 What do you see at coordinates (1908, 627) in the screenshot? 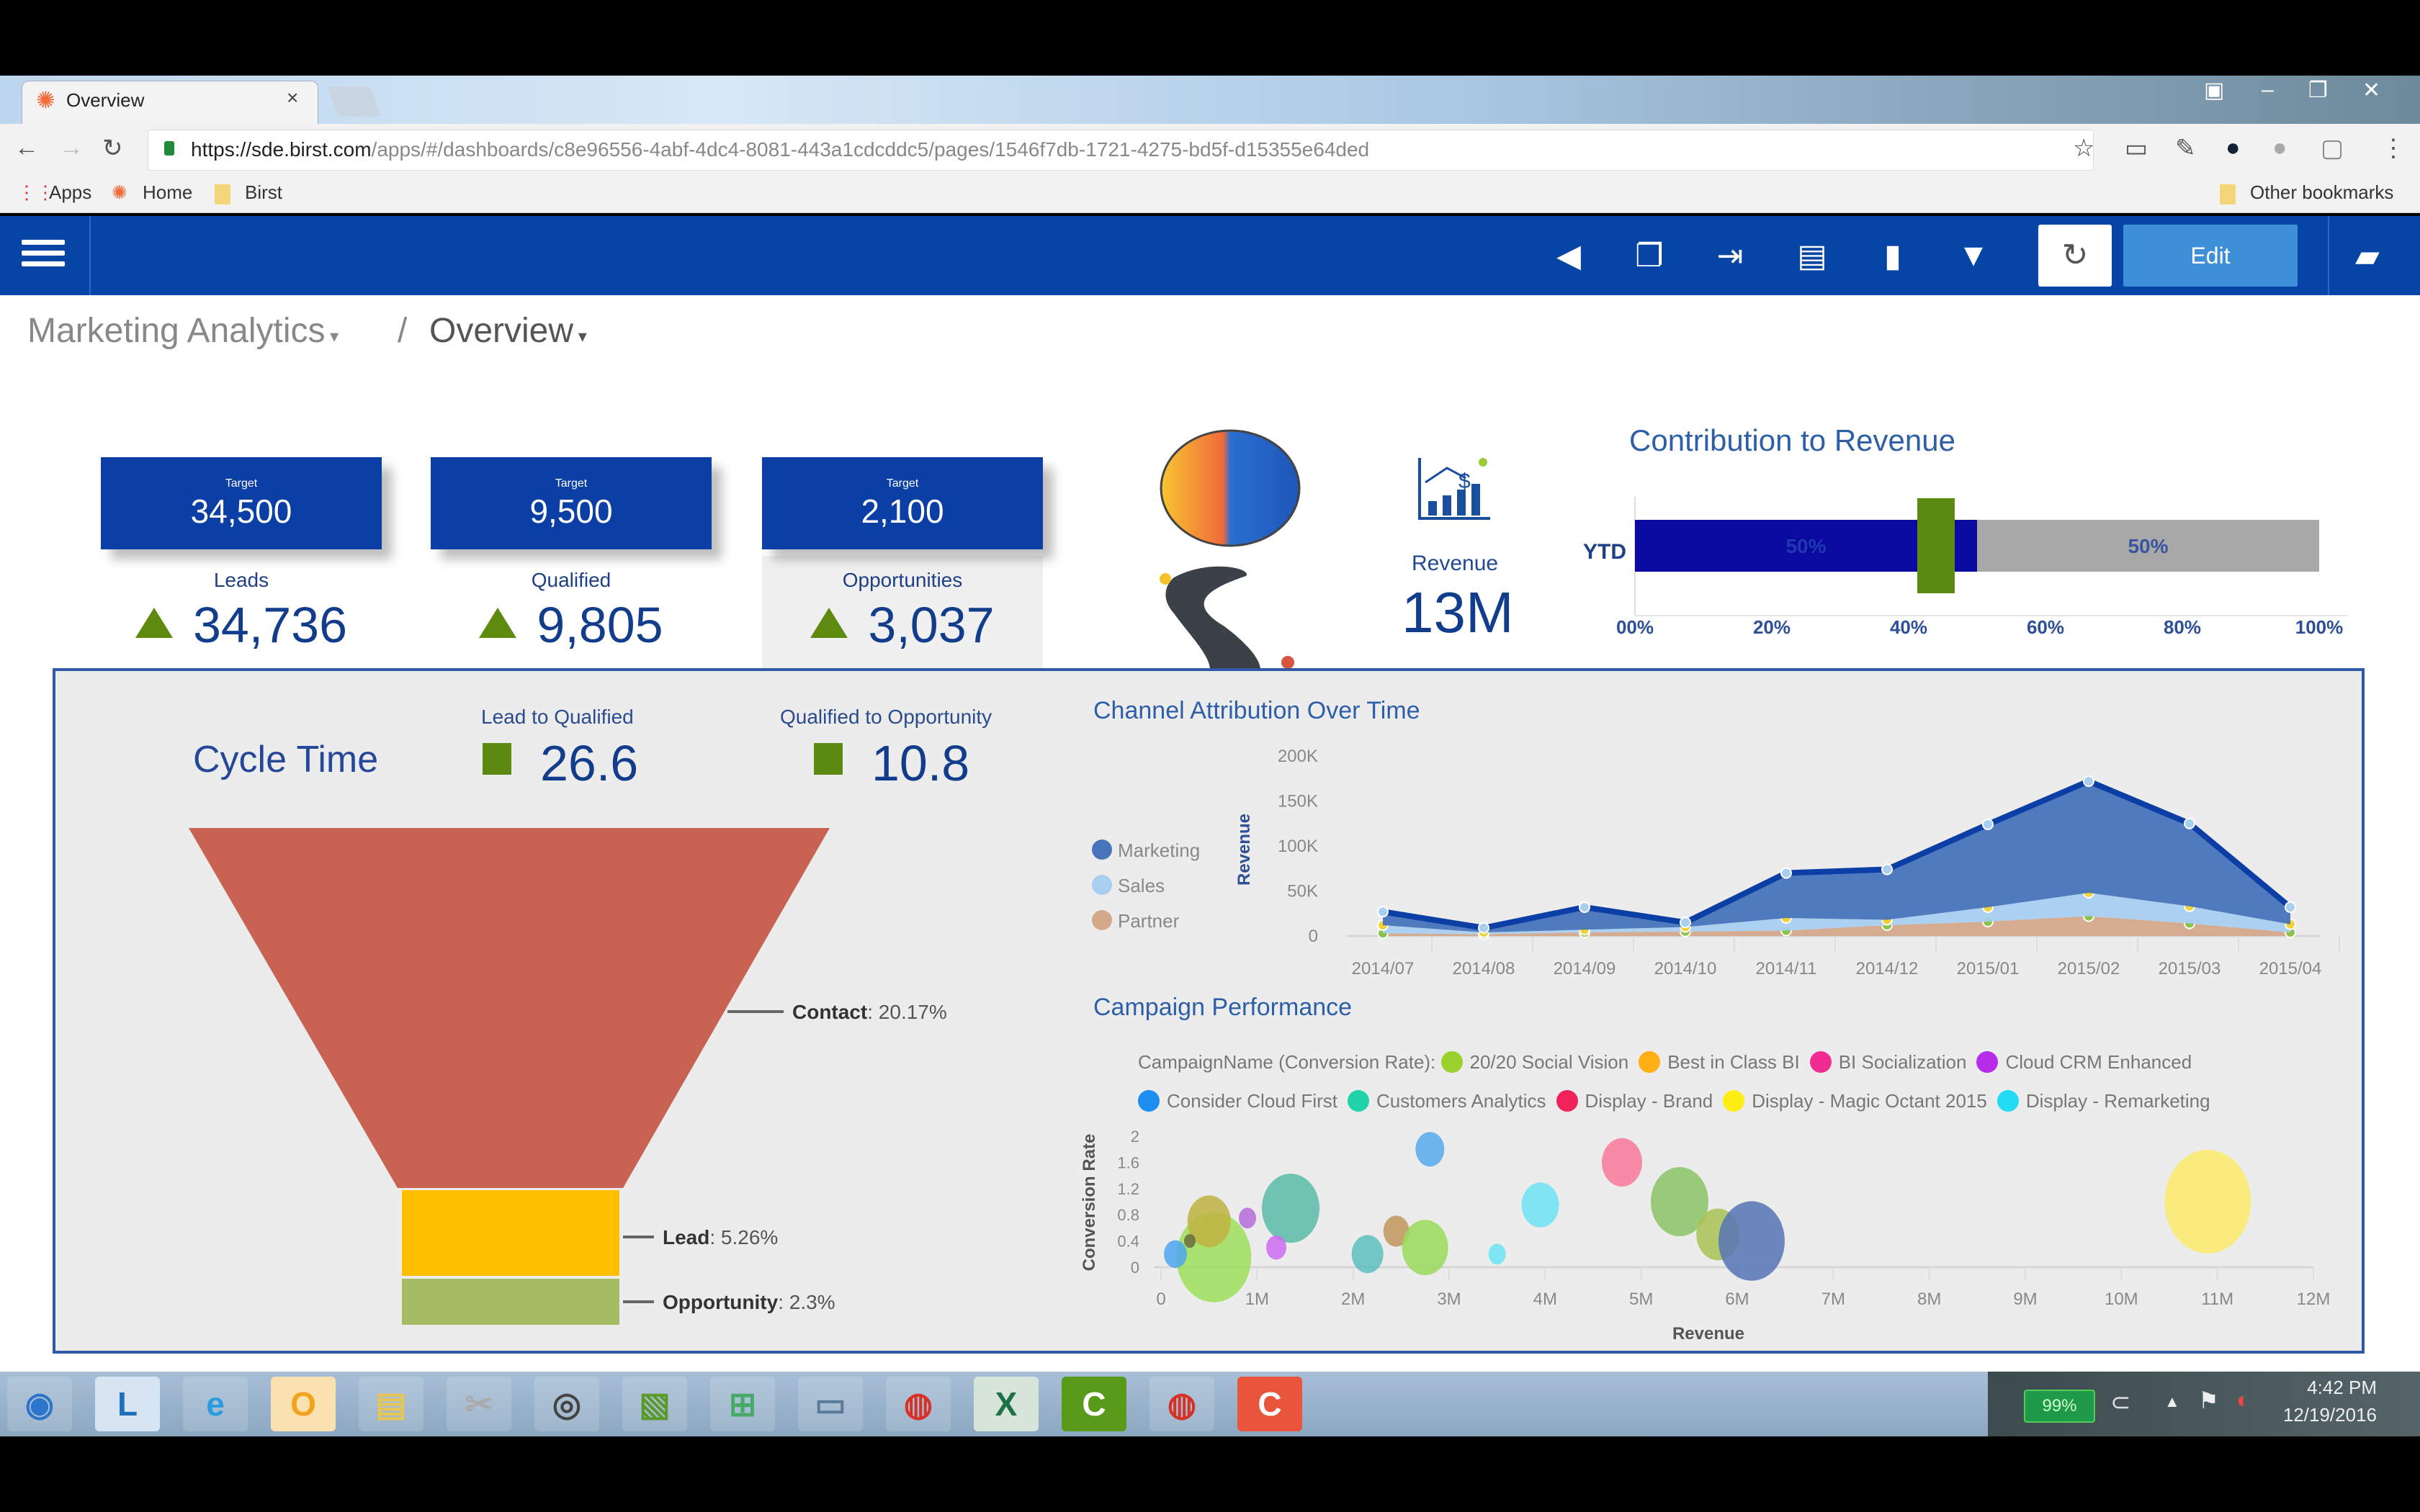
I see `x-tick-label: 40%` at bounding box center [1908, 627].